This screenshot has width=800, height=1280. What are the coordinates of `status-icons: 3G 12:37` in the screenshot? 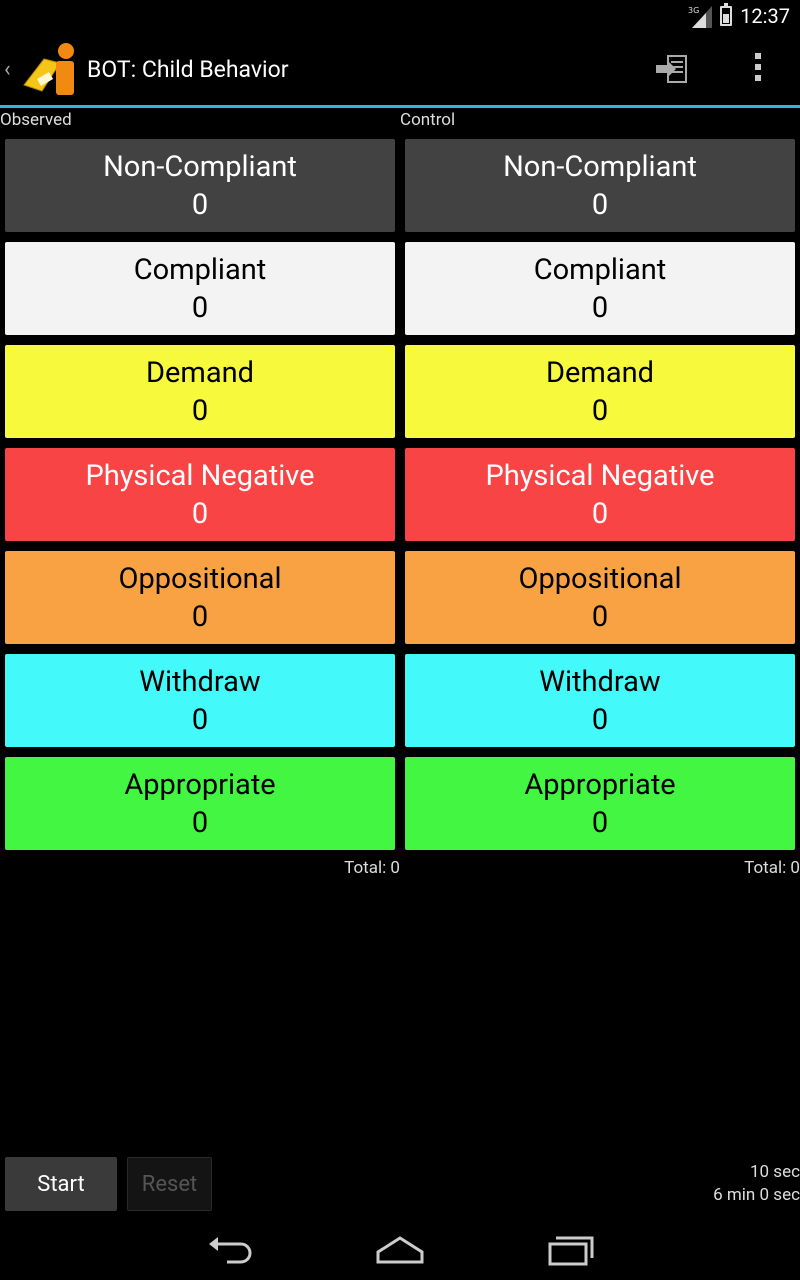 It's located at (739, 15).